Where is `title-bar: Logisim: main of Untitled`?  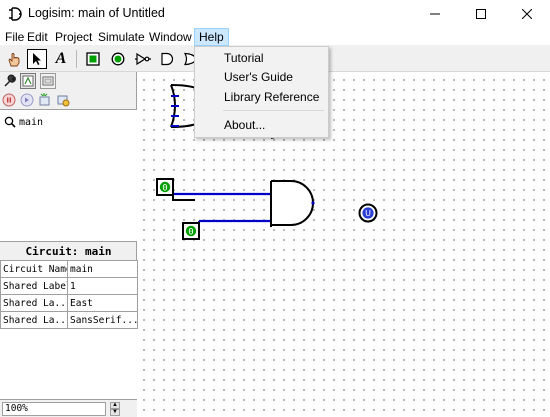 title-bar: Logisim: main of Untitled is located at coordinates (275, 14).